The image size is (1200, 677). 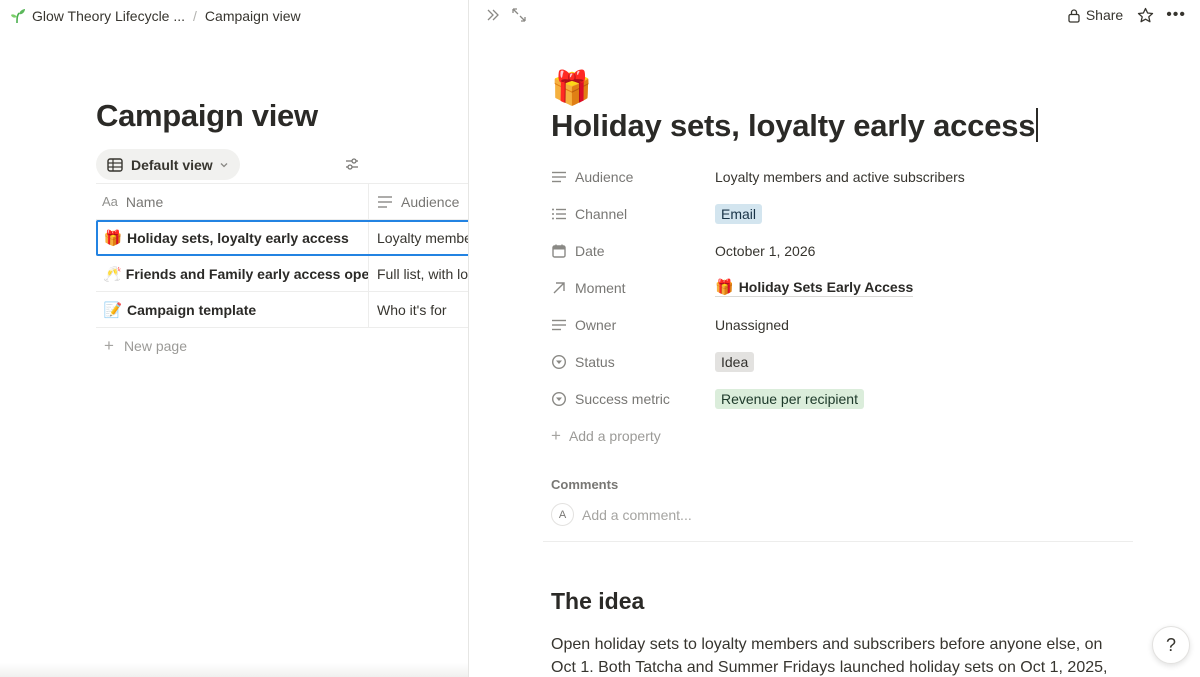 What do you see at coordinates (596, 324) in the screenshot?
I see `property-label: Owner` at bounding box center [596, 324].